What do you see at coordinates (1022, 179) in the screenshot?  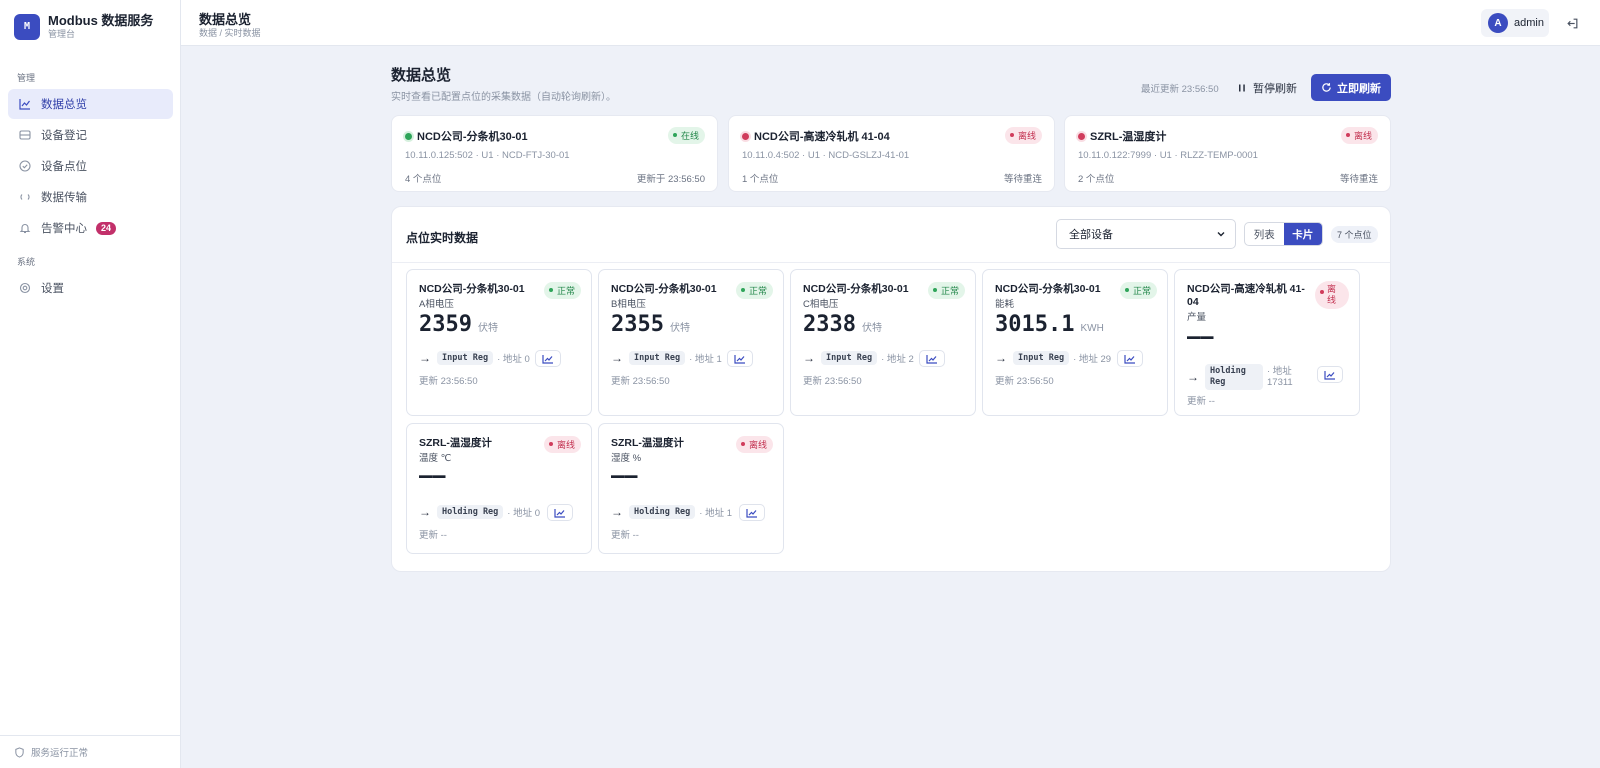 I see `device-update-info: 等待重连` at bounding box center [1022, 179].